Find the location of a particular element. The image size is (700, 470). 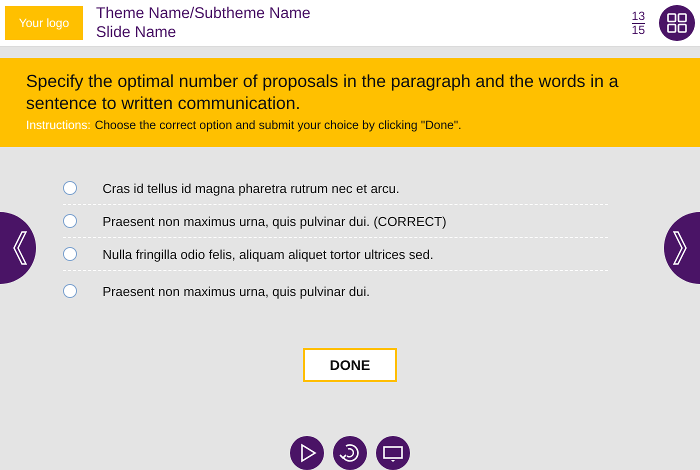

play-icon is located at coordinates (307, 453).